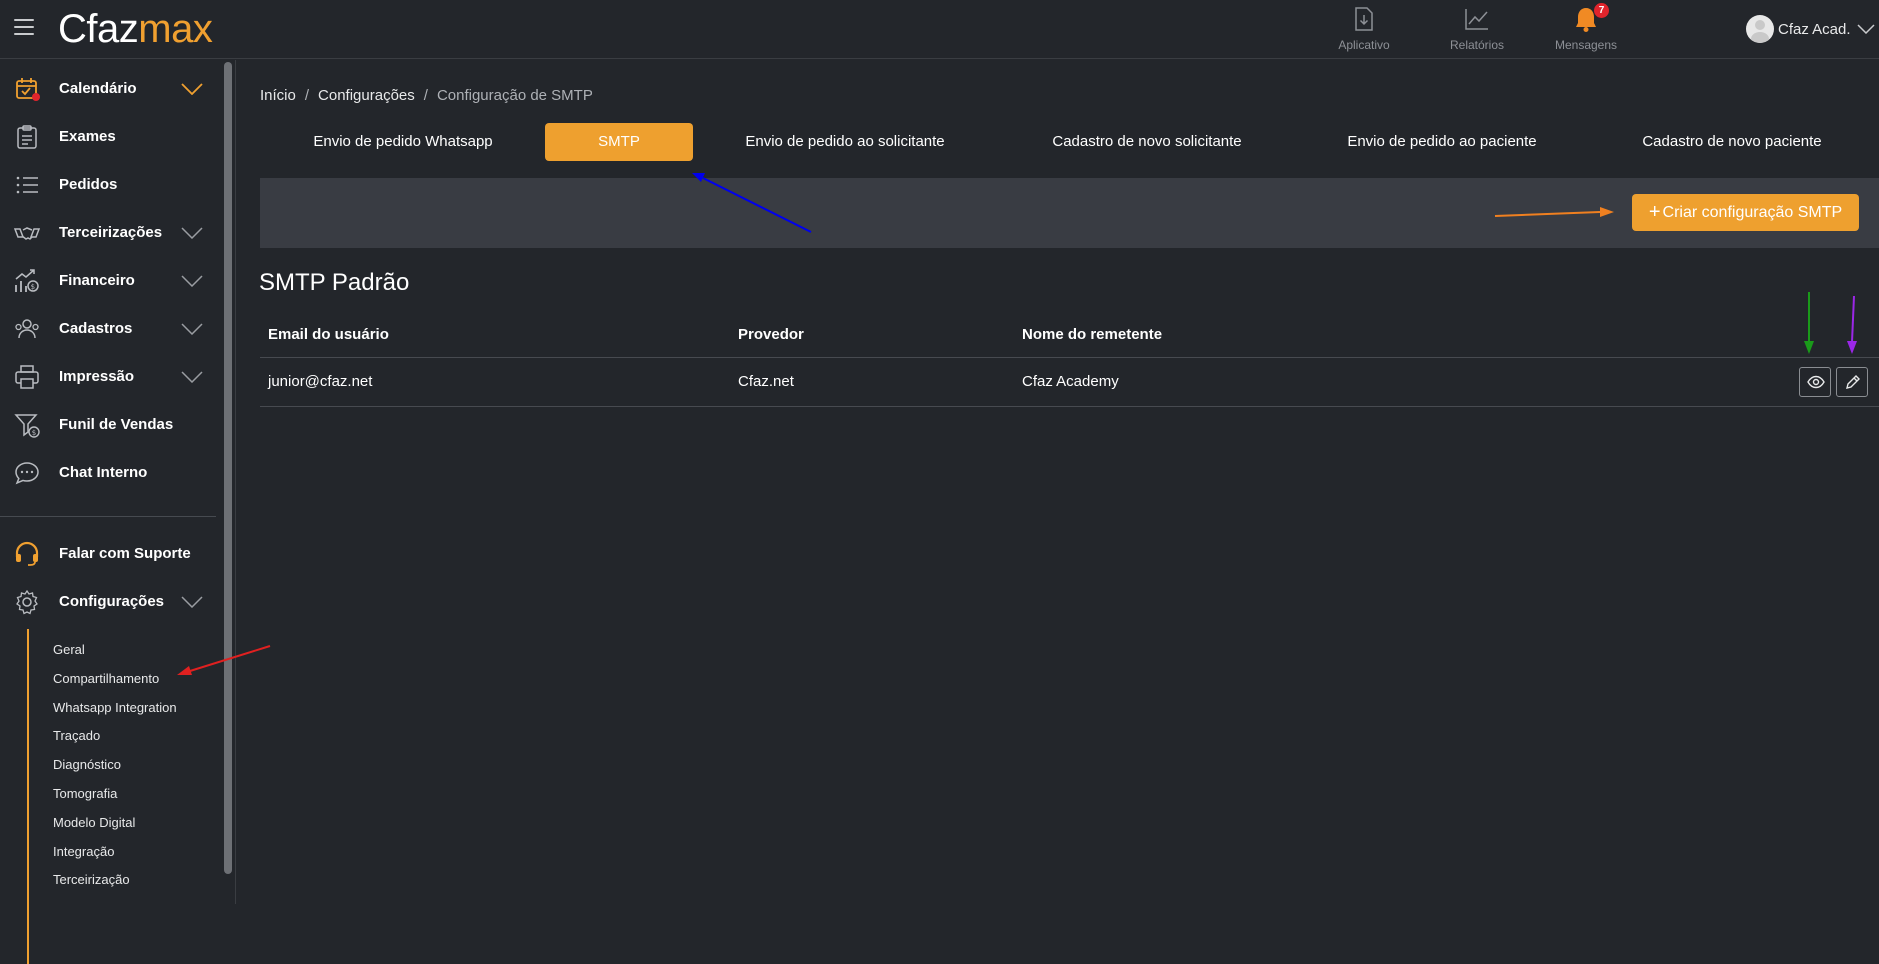  I want to click on logo: Cfazmax, so click(135, 29).